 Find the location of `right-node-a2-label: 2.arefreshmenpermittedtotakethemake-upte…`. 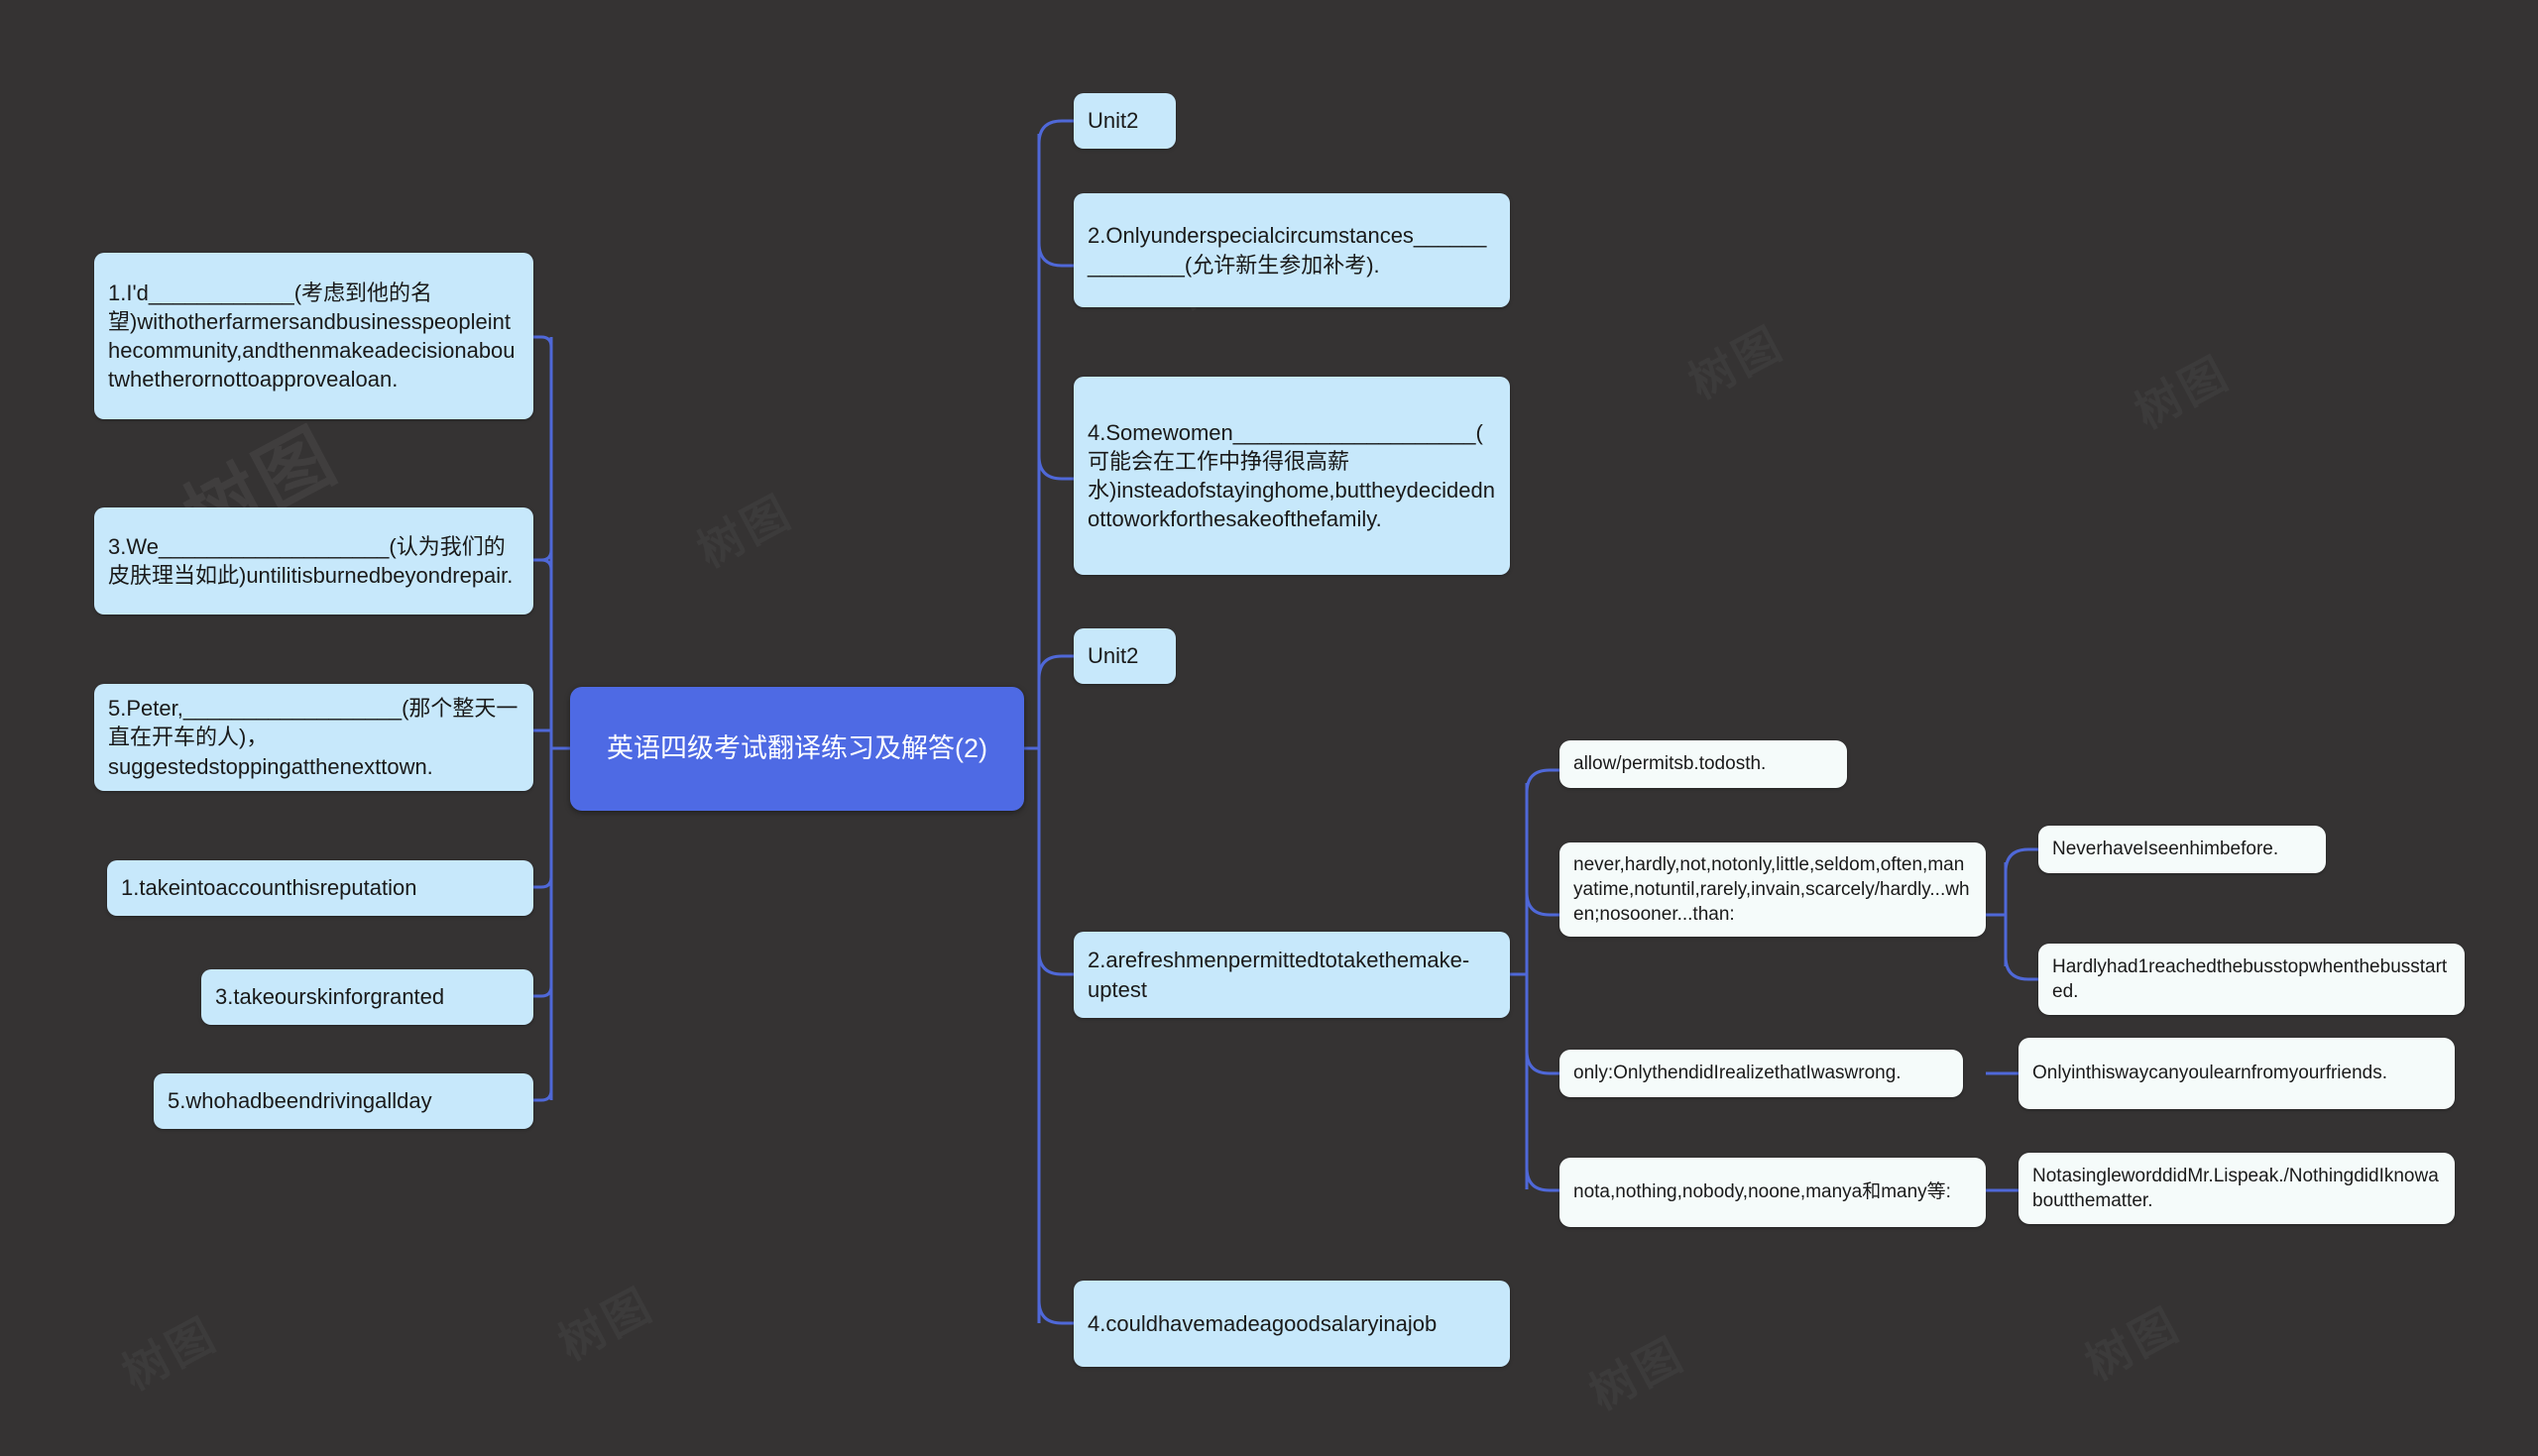

right-node-a2-label: 2.arefreshmenpermittedtotakethemake-upte… is located at coordinates (1279, 975).